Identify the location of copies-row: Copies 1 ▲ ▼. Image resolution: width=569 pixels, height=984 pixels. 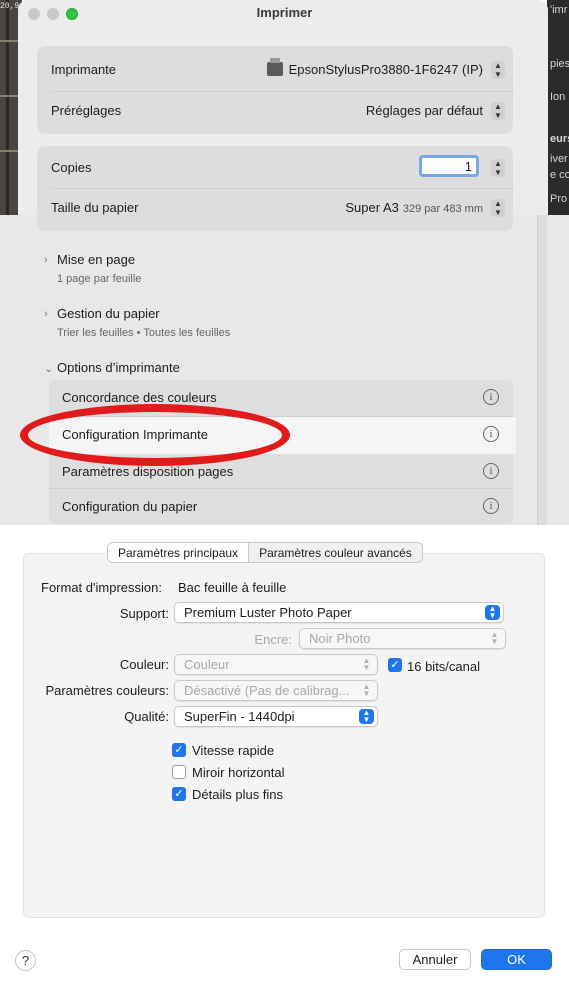
(275, 168).